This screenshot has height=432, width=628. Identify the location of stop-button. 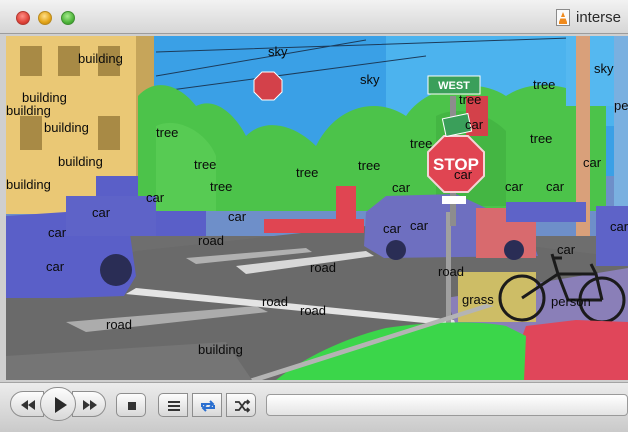
(131, 405).